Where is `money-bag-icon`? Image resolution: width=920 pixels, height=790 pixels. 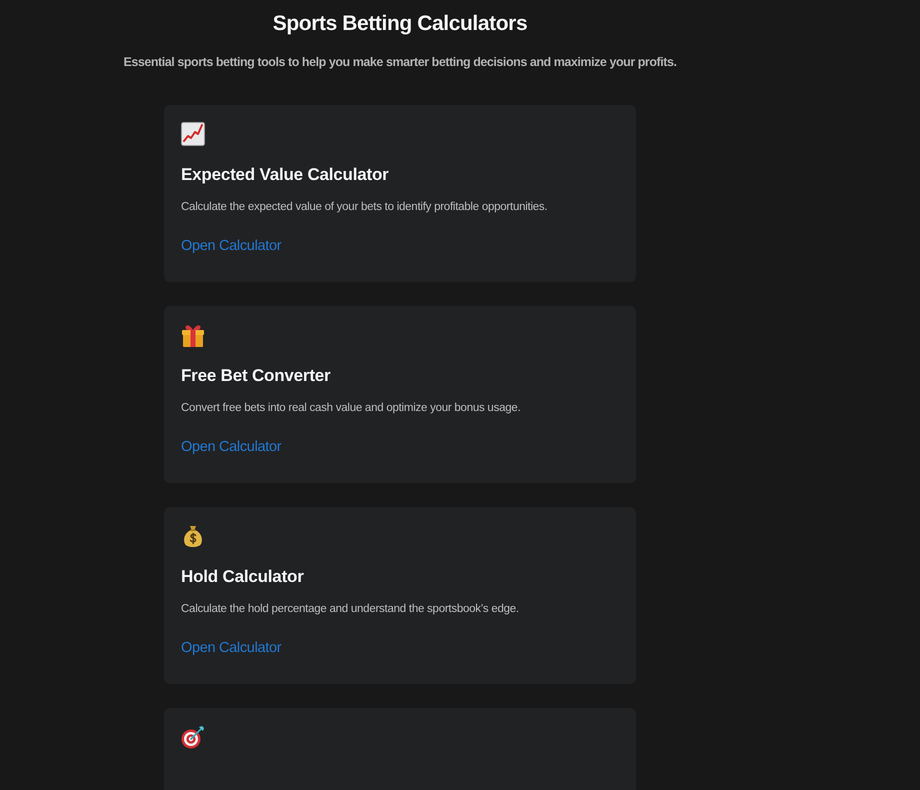 money-bag-icon is located at coordinates (193, 536).